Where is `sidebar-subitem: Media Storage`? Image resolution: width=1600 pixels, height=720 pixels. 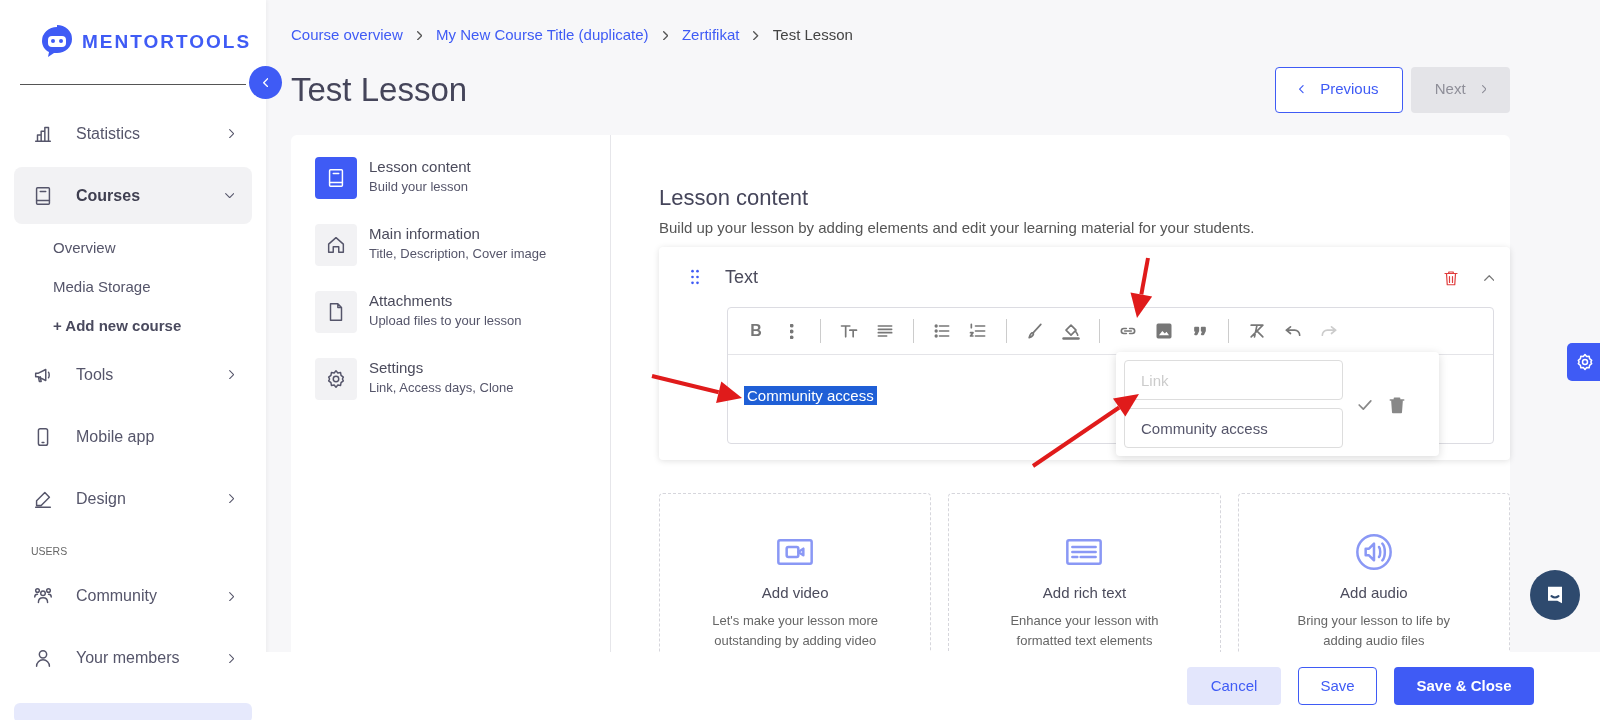
sidebar-subitem: Media Storage is located at coordinates (133, 287).